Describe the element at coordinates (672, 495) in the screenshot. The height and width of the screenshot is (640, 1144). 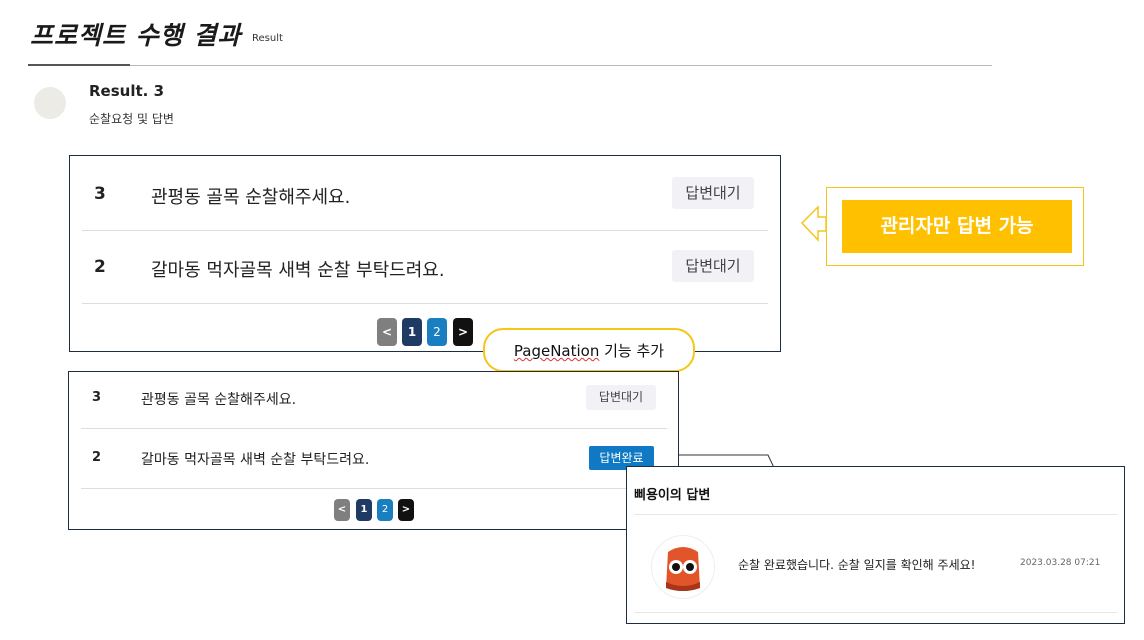
I see `reply-heading: 삐용이의 답변` at that location.